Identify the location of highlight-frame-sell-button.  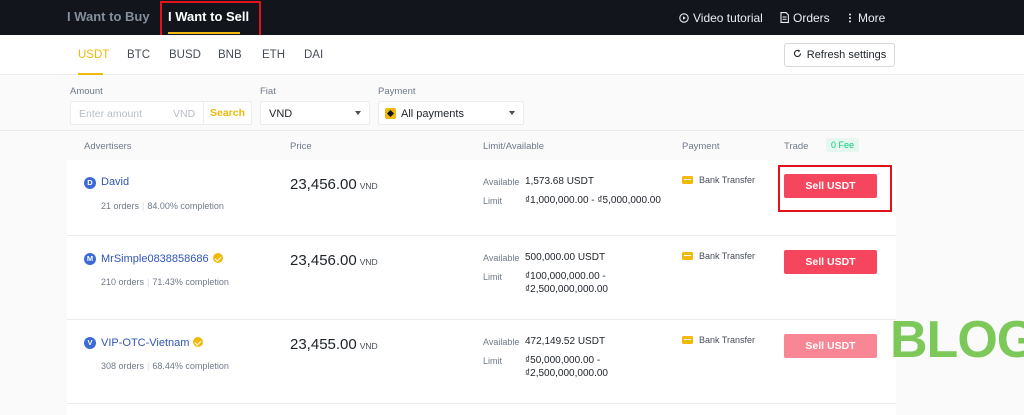
(835, 188).